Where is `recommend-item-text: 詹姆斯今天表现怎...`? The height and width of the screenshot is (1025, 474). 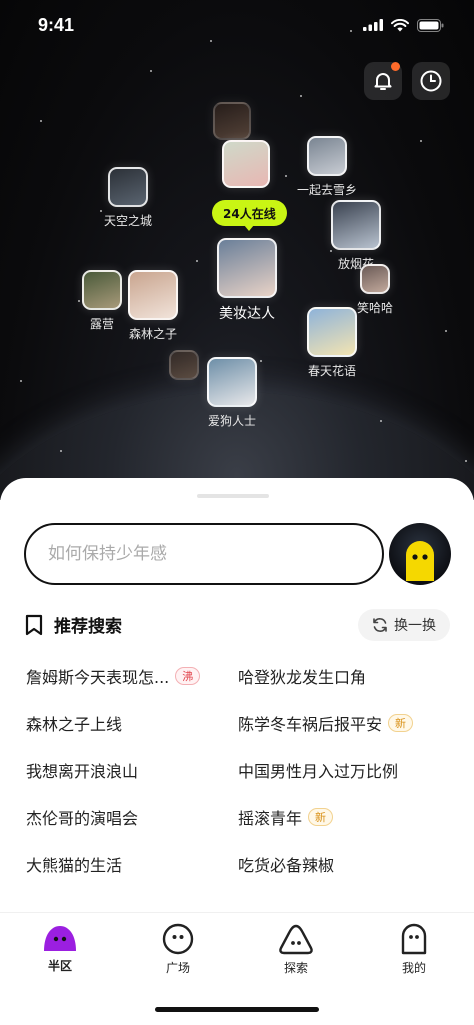 recommend-item-text: 詹姆斯今天表现怎... is located at coordinates (98, 677).